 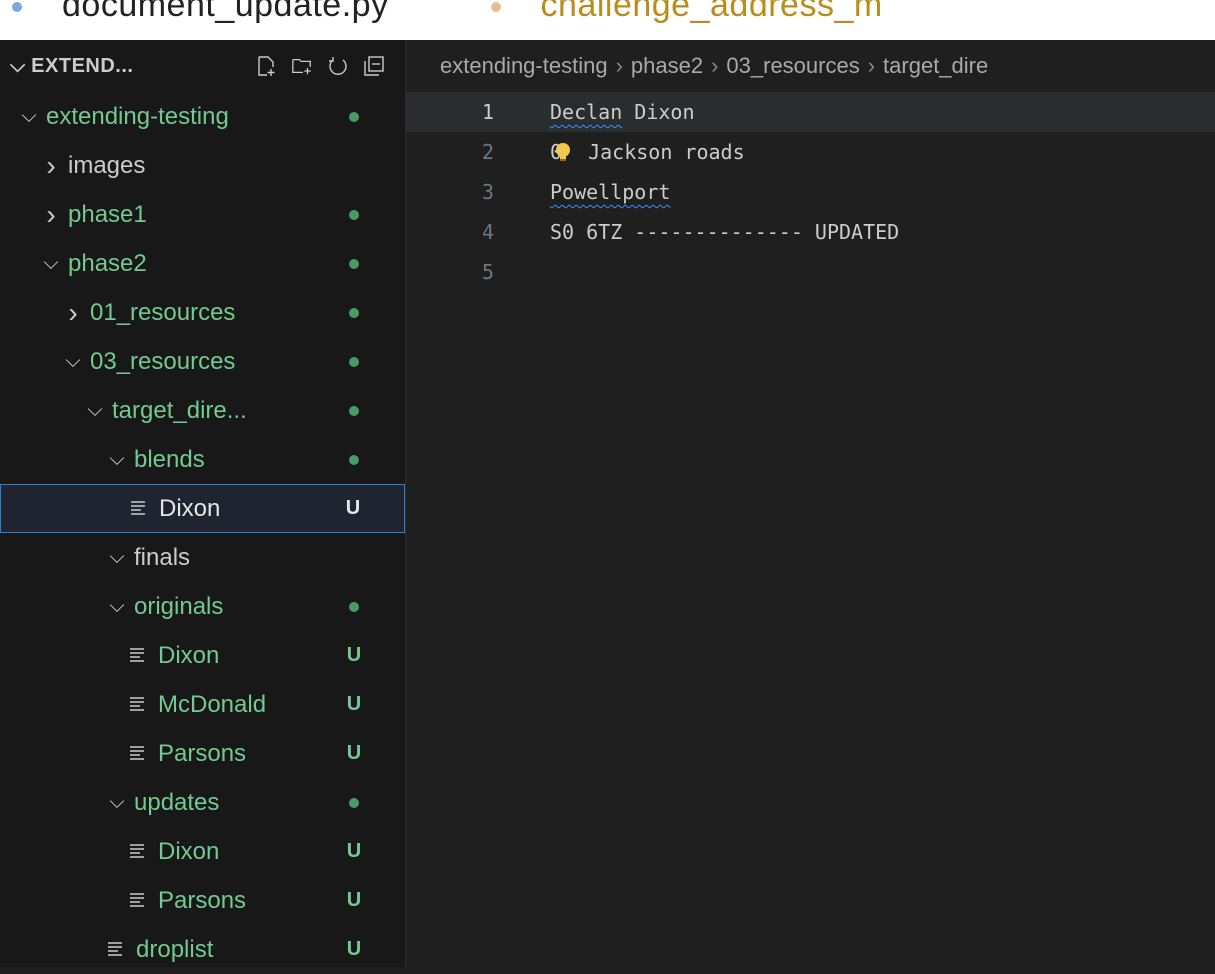 I want to click on code-text: Declan Dixon, so click(x=622, y=112).